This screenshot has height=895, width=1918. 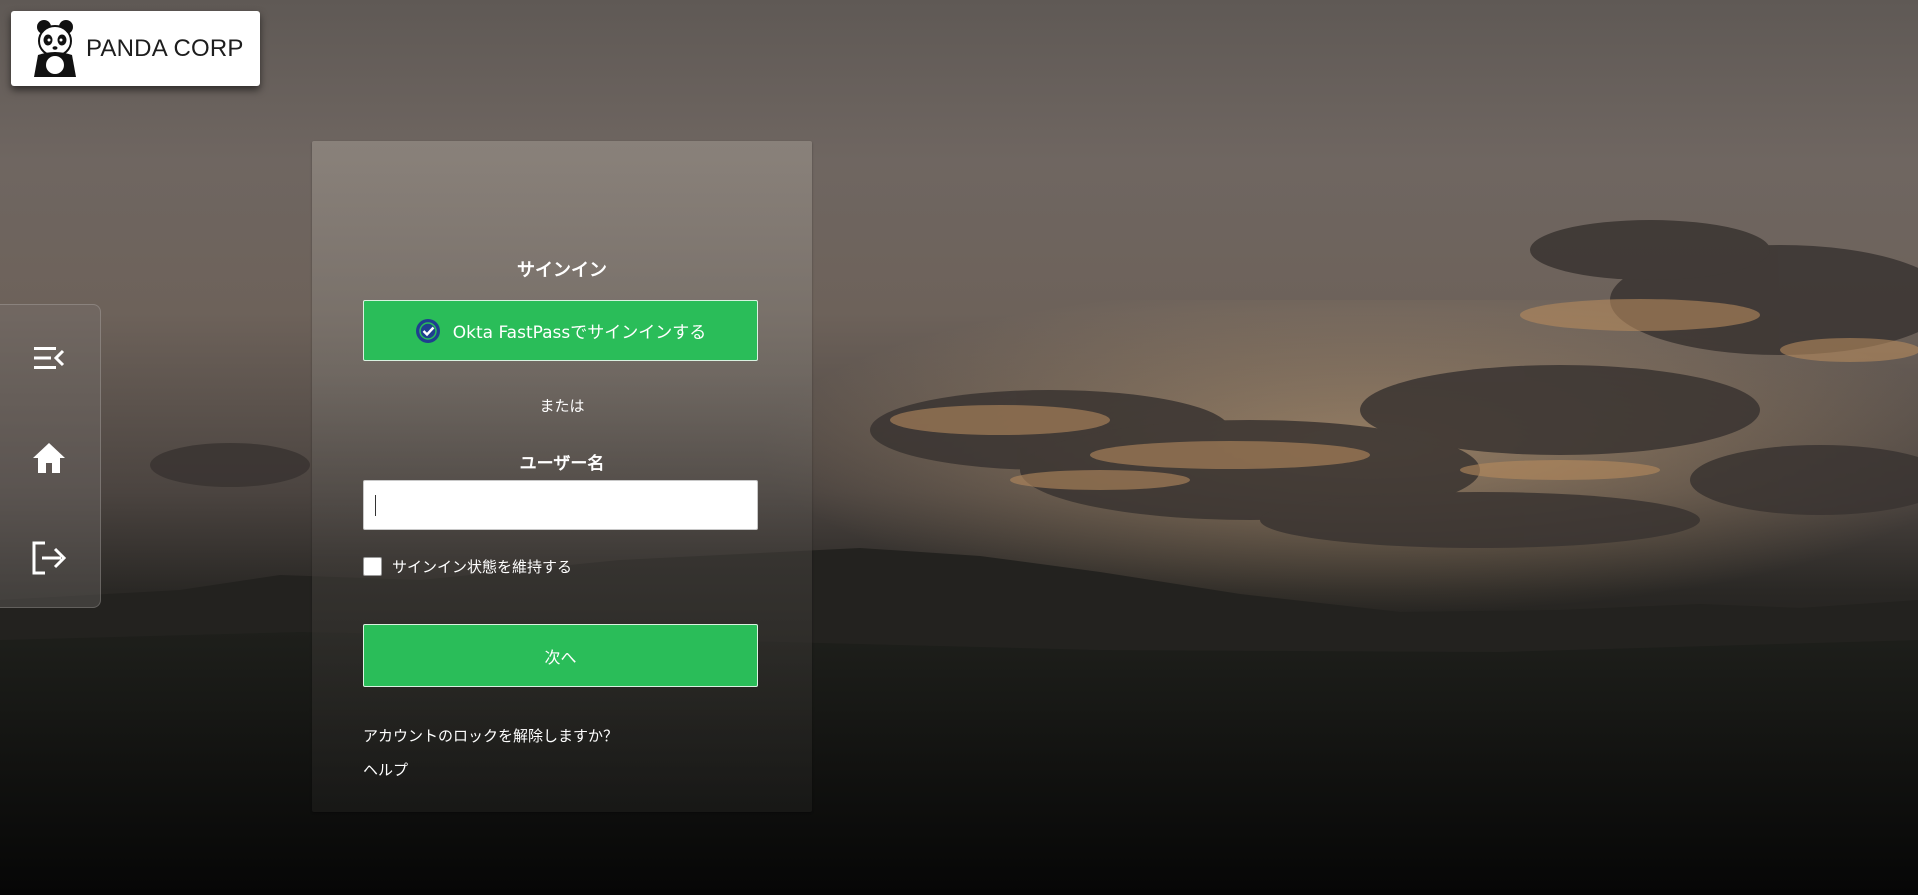 I want to click on sign-in-title: サインイン, so click(x=562, y=270).